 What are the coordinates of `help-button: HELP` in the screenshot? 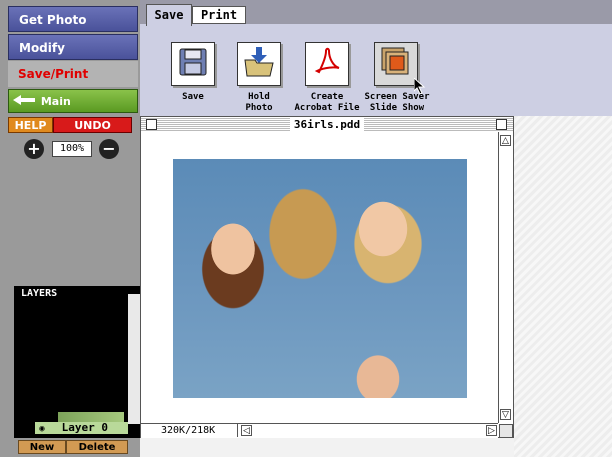 It's located at (30, 125).